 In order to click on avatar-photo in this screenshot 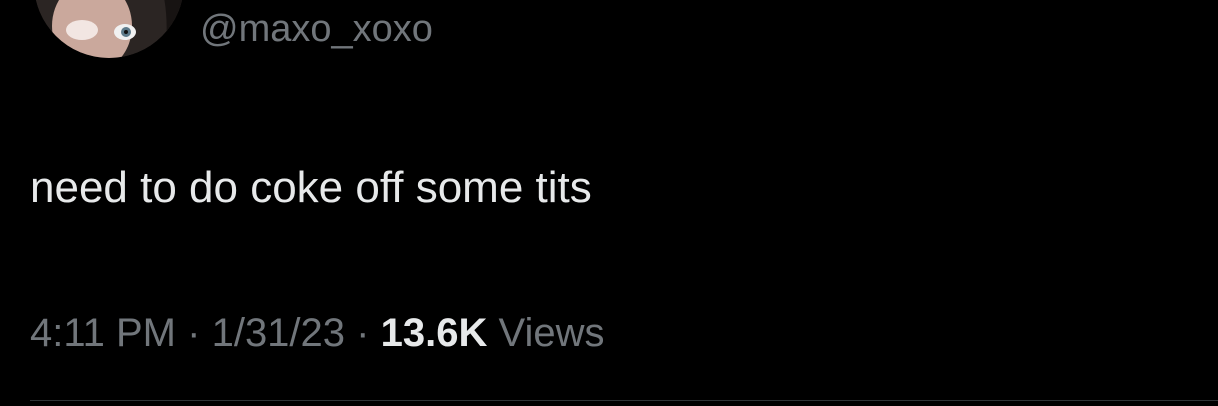, I will do `click(109, 29)`.